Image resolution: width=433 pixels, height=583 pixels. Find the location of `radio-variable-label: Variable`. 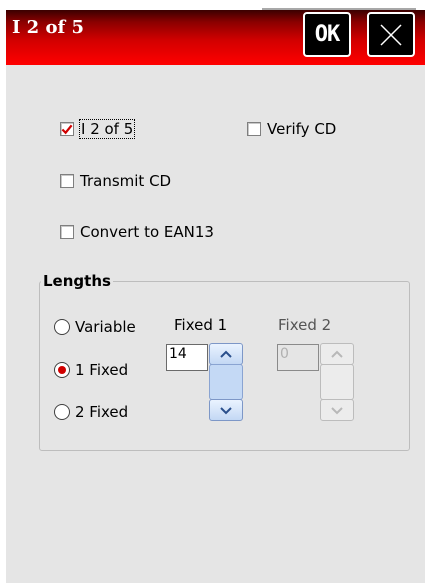

radio-variable-label: Variable is located at coordinates (105, 327).